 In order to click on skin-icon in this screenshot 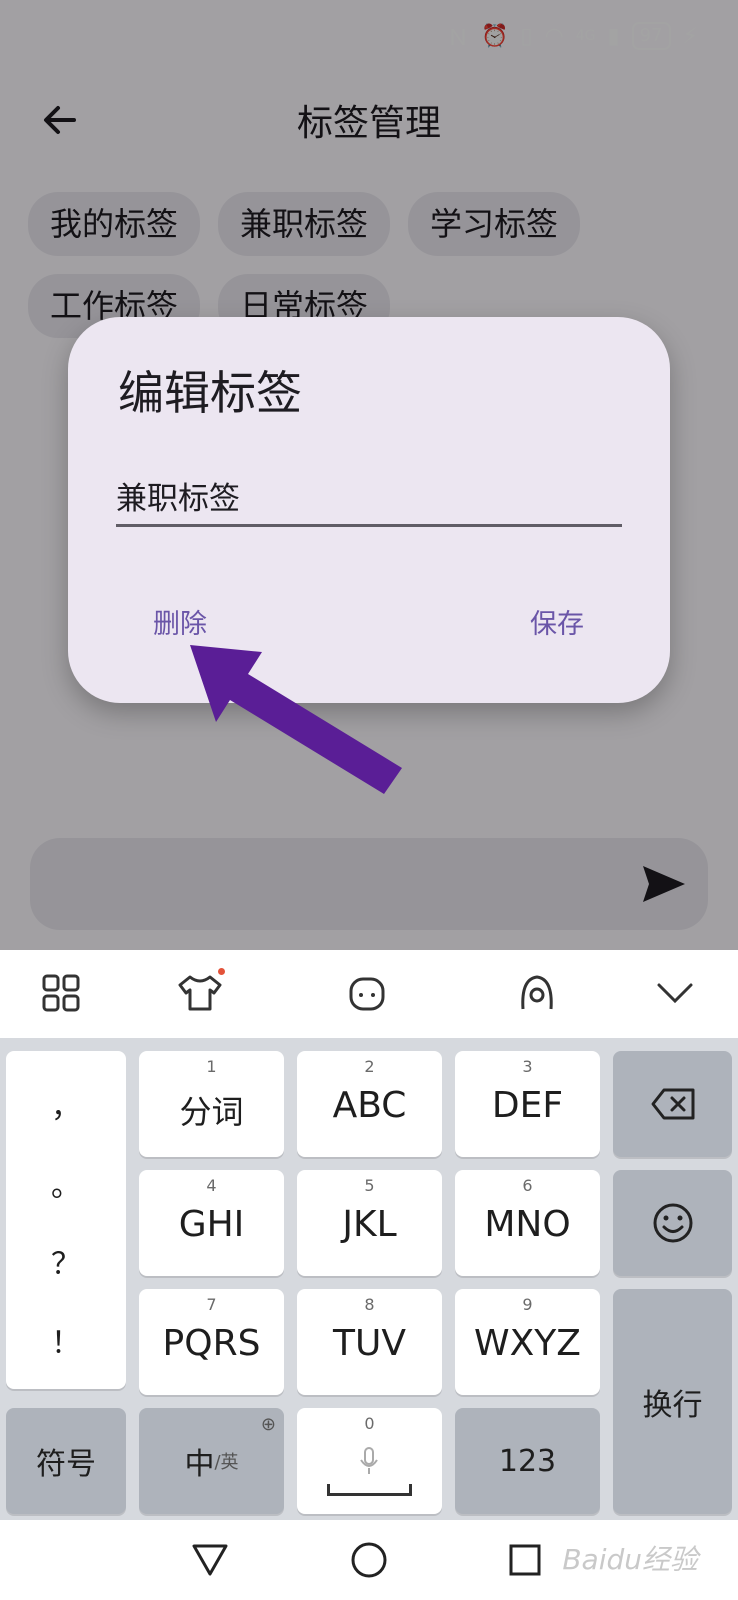, I will do `click(200, 993)`.